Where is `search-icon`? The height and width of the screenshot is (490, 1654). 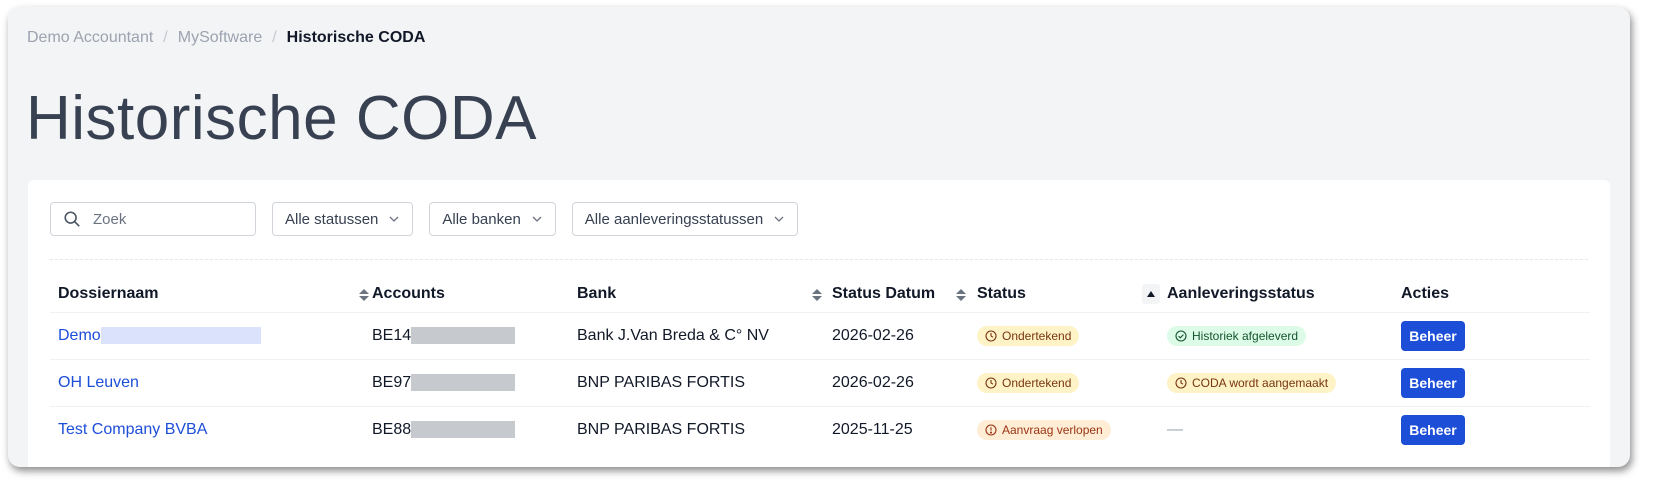
search-icon is located at coordinates (72, 219).